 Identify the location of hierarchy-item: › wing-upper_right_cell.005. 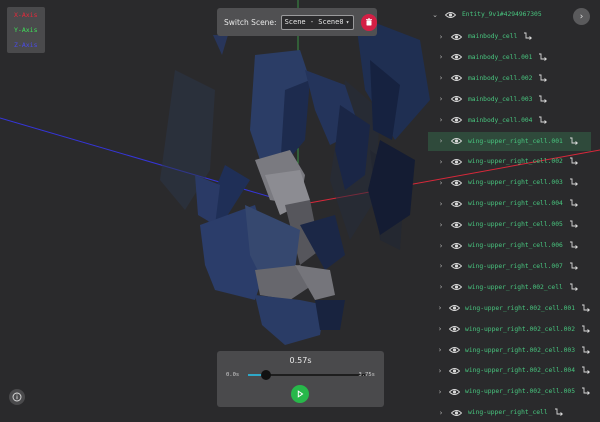
(509, 224).